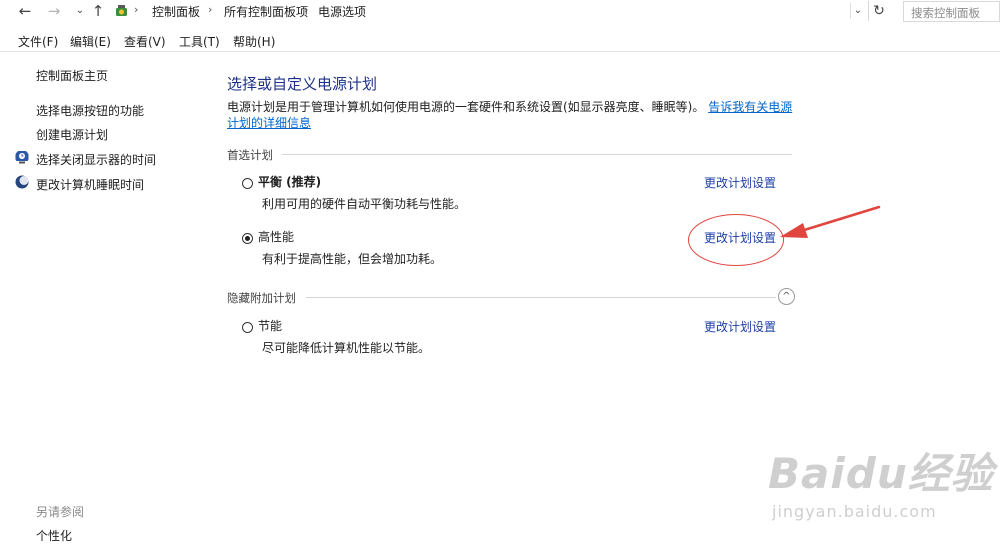 The height and width of the screenshot is (552, 1000). I want to click on menu-help: 帮助(H), so click(254, 41).